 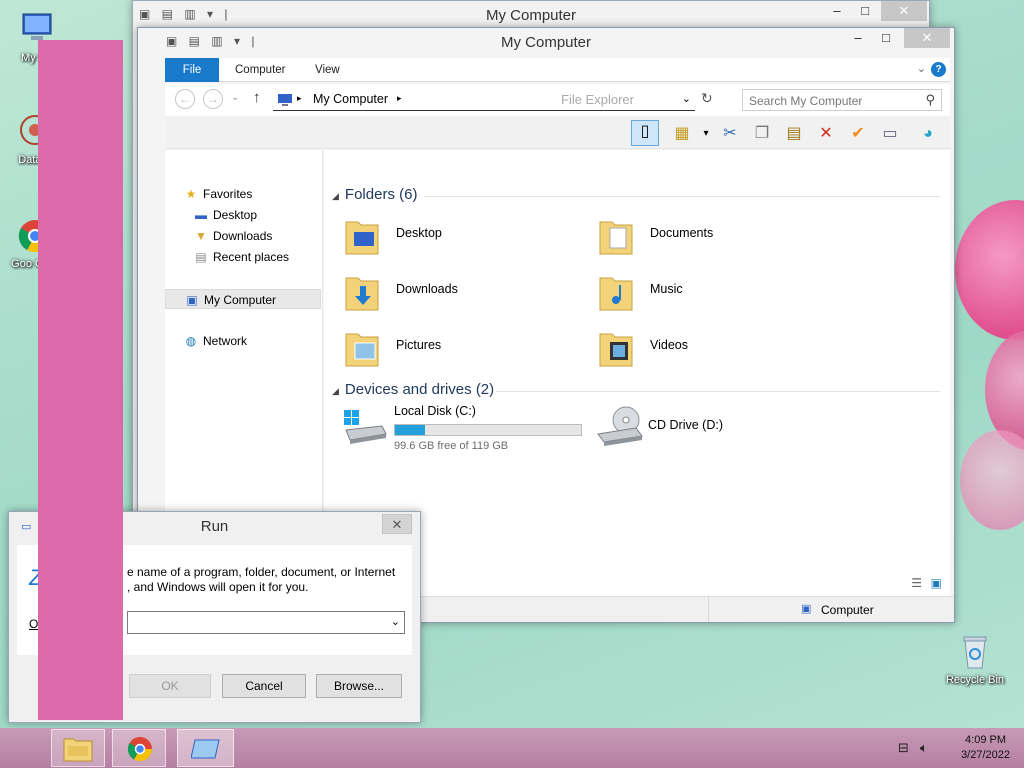 I want to click on search-icon: ⚲, so click(x=930, y=99).